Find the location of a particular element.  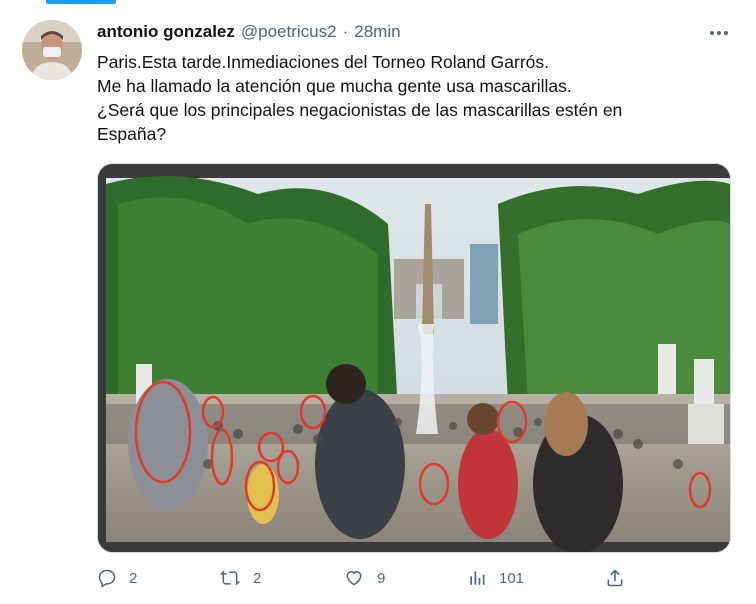

retweet-icon is located at coordinates (230, 578).